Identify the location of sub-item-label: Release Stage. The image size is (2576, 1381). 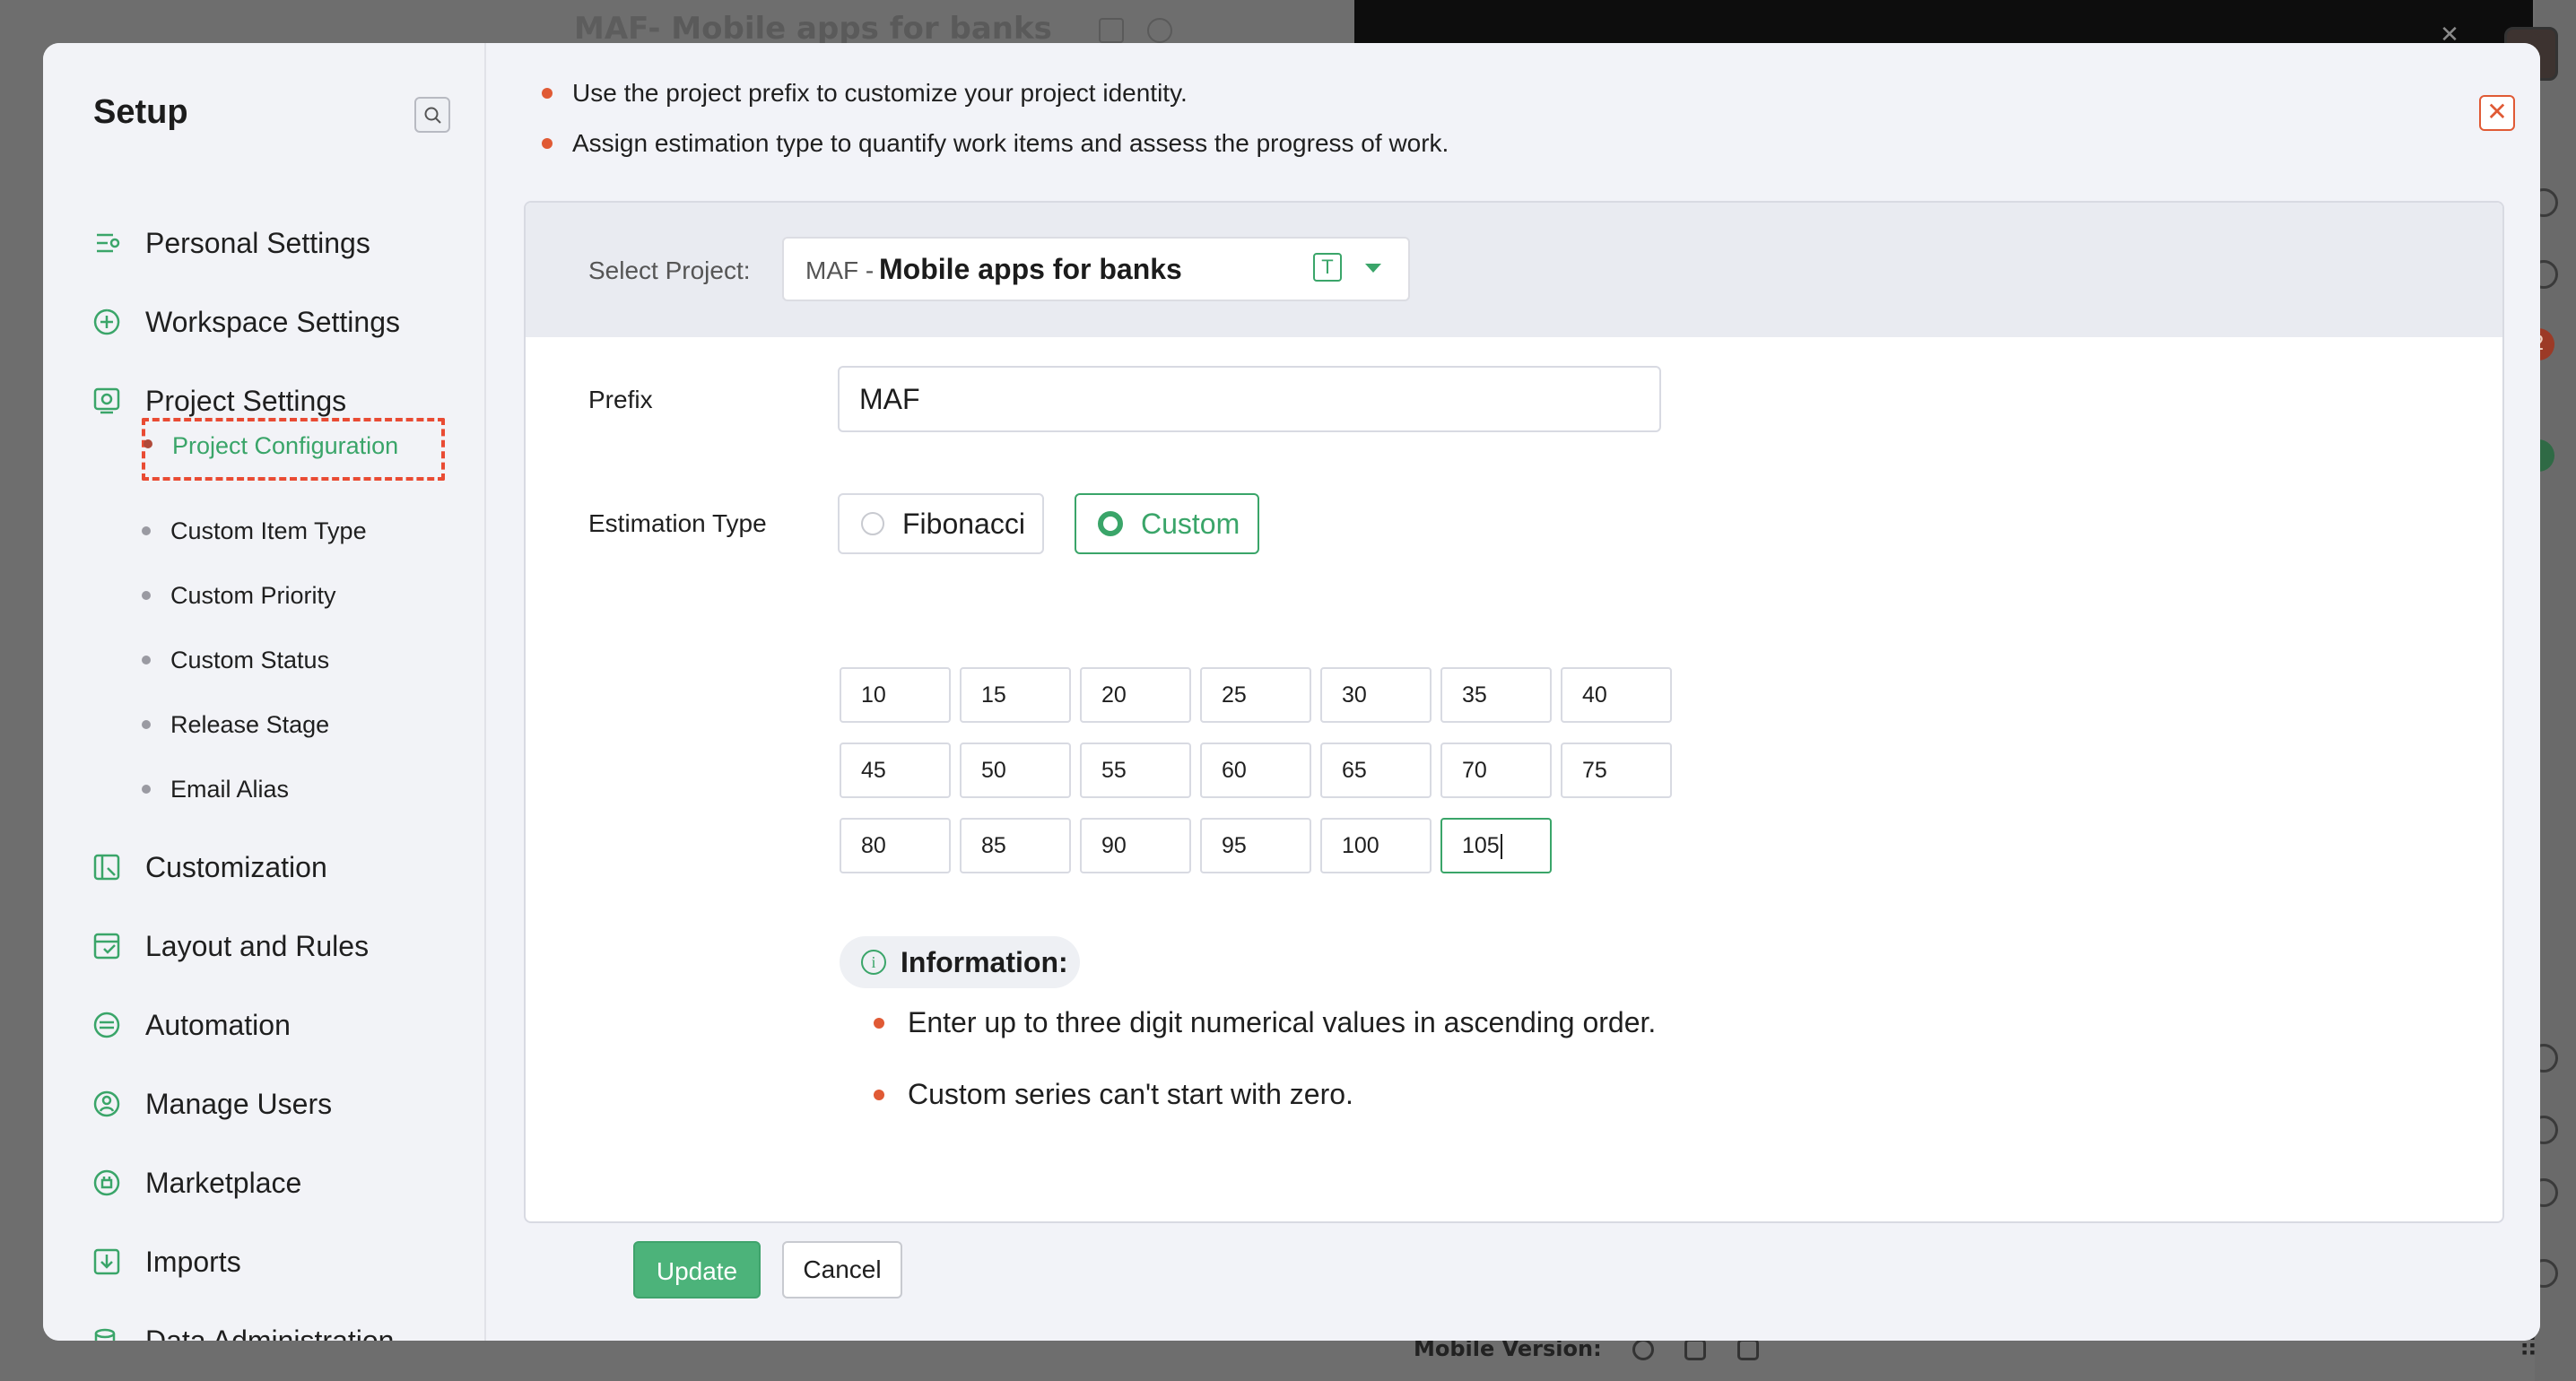
(250, 724).